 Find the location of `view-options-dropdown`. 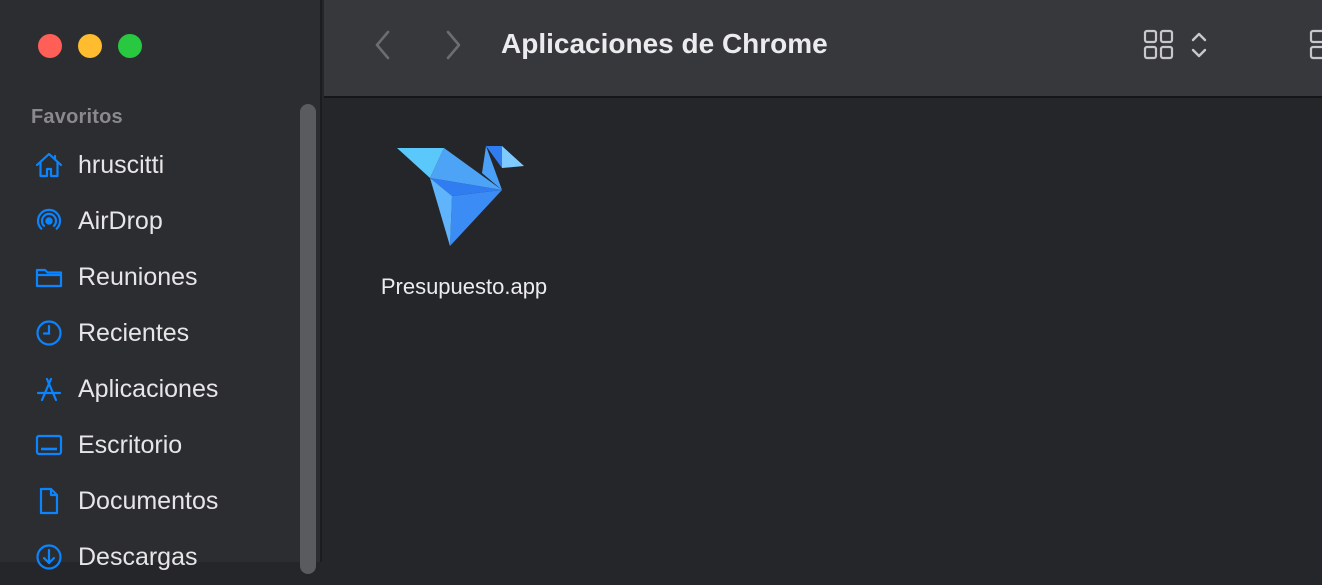

view-options-dropdown is located at coordinates (1199, 45).